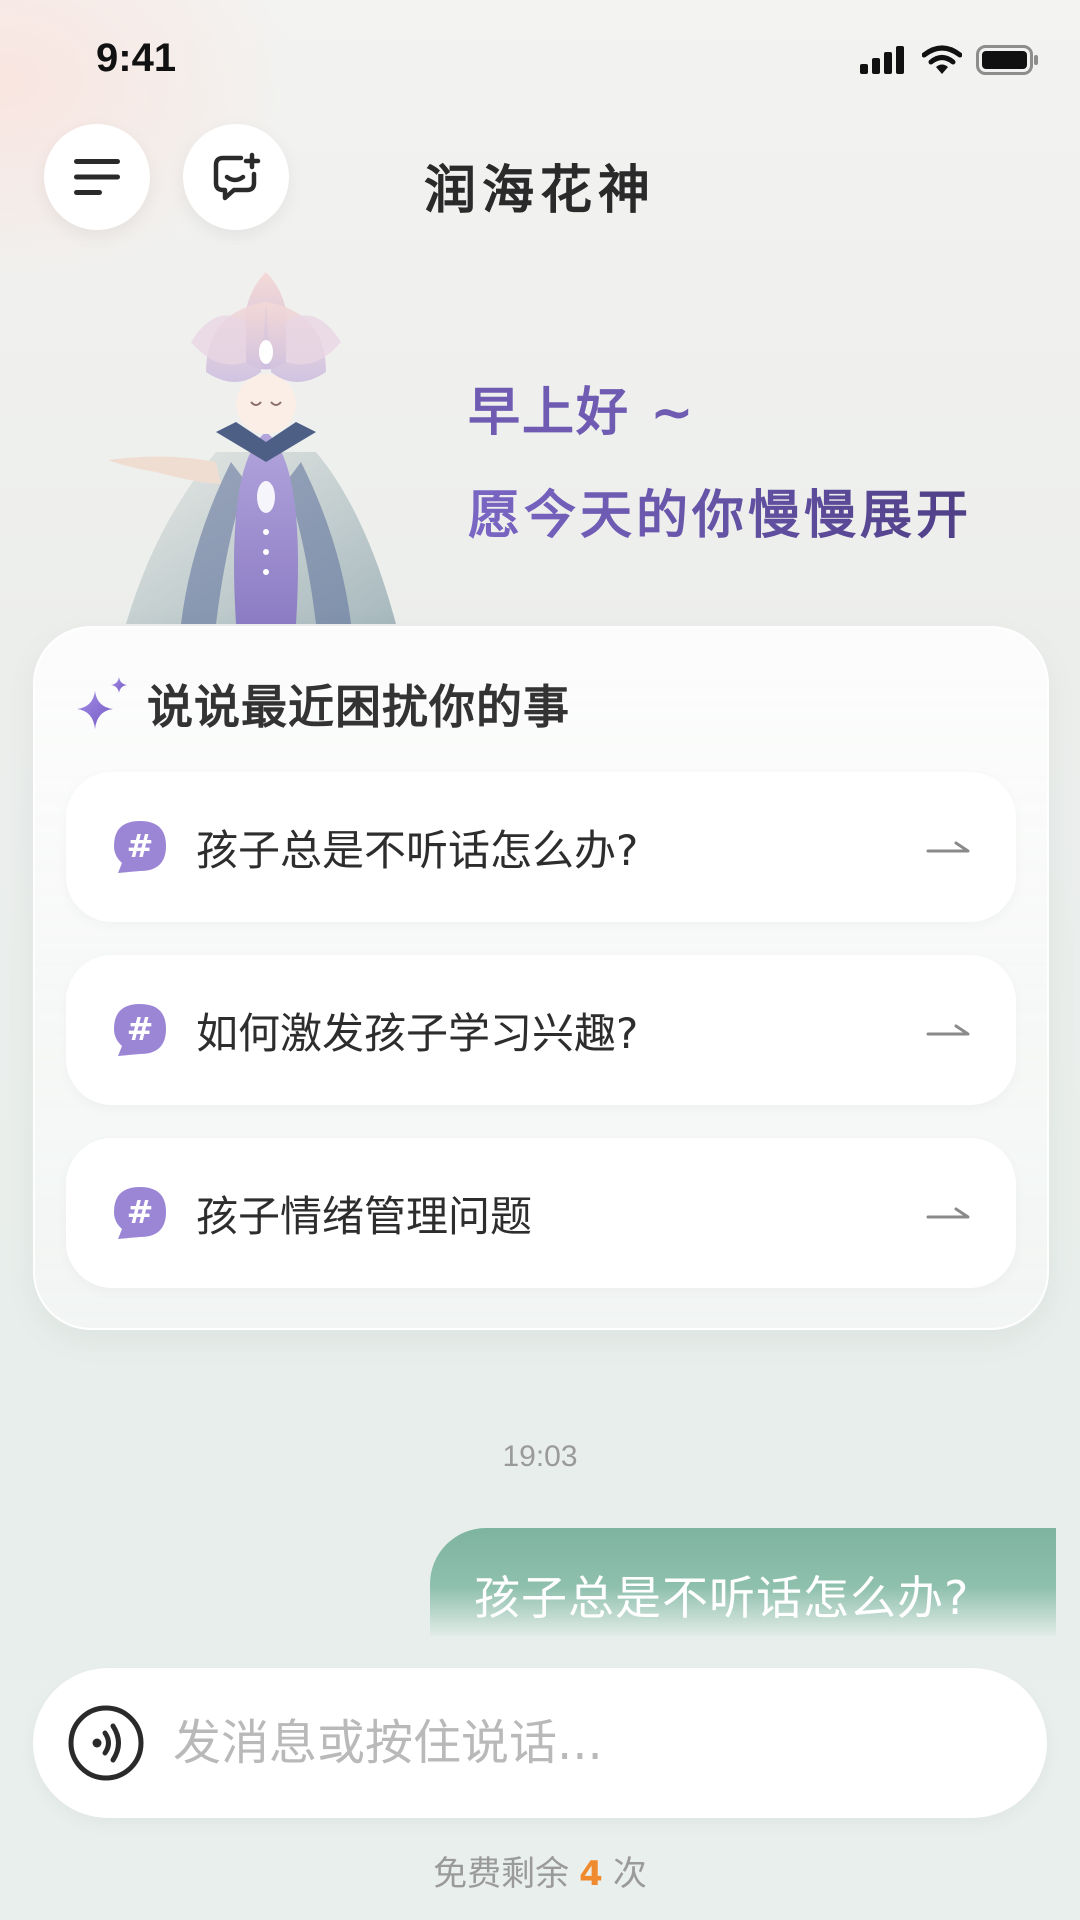  Describe the element at coordinates (252, 448) in the screenshot. I see `flower-goddess-illustration` at that location.